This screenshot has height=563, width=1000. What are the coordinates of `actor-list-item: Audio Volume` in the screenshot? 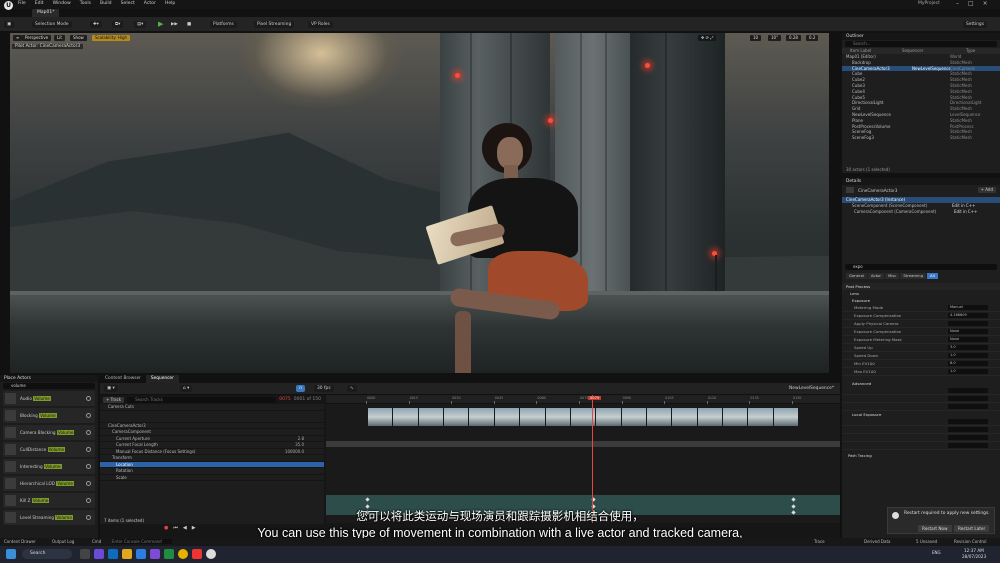 It's located at (49, 398).